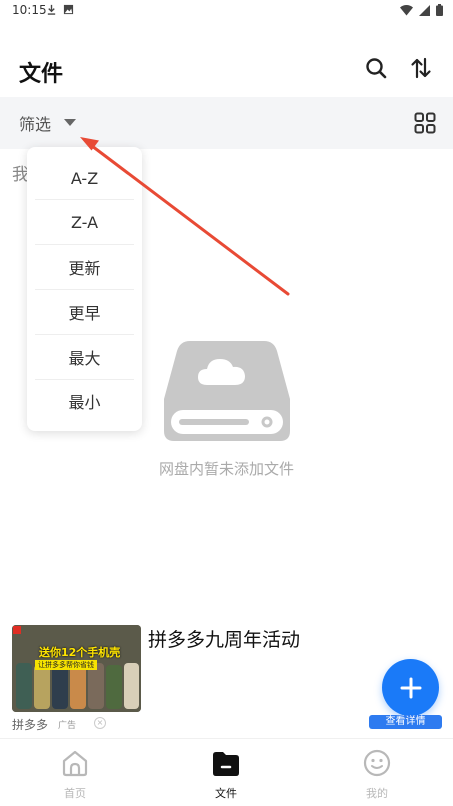 This screenshot has width=453, height=806. Describe the element at coordinates (224, 638) in the screenshot. I see `ad-title: 拼多多九周年活动` at that location.